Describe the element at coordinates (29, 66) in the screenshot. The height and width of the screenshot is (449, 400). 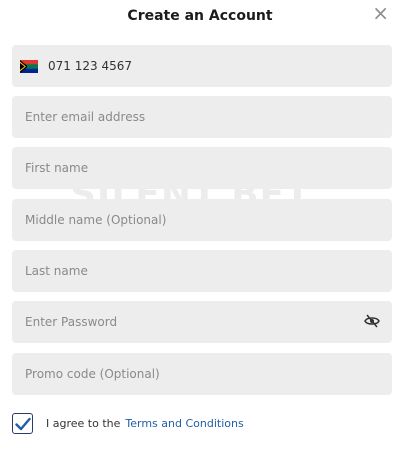
I see `south-africa-flag-icon` at that location.